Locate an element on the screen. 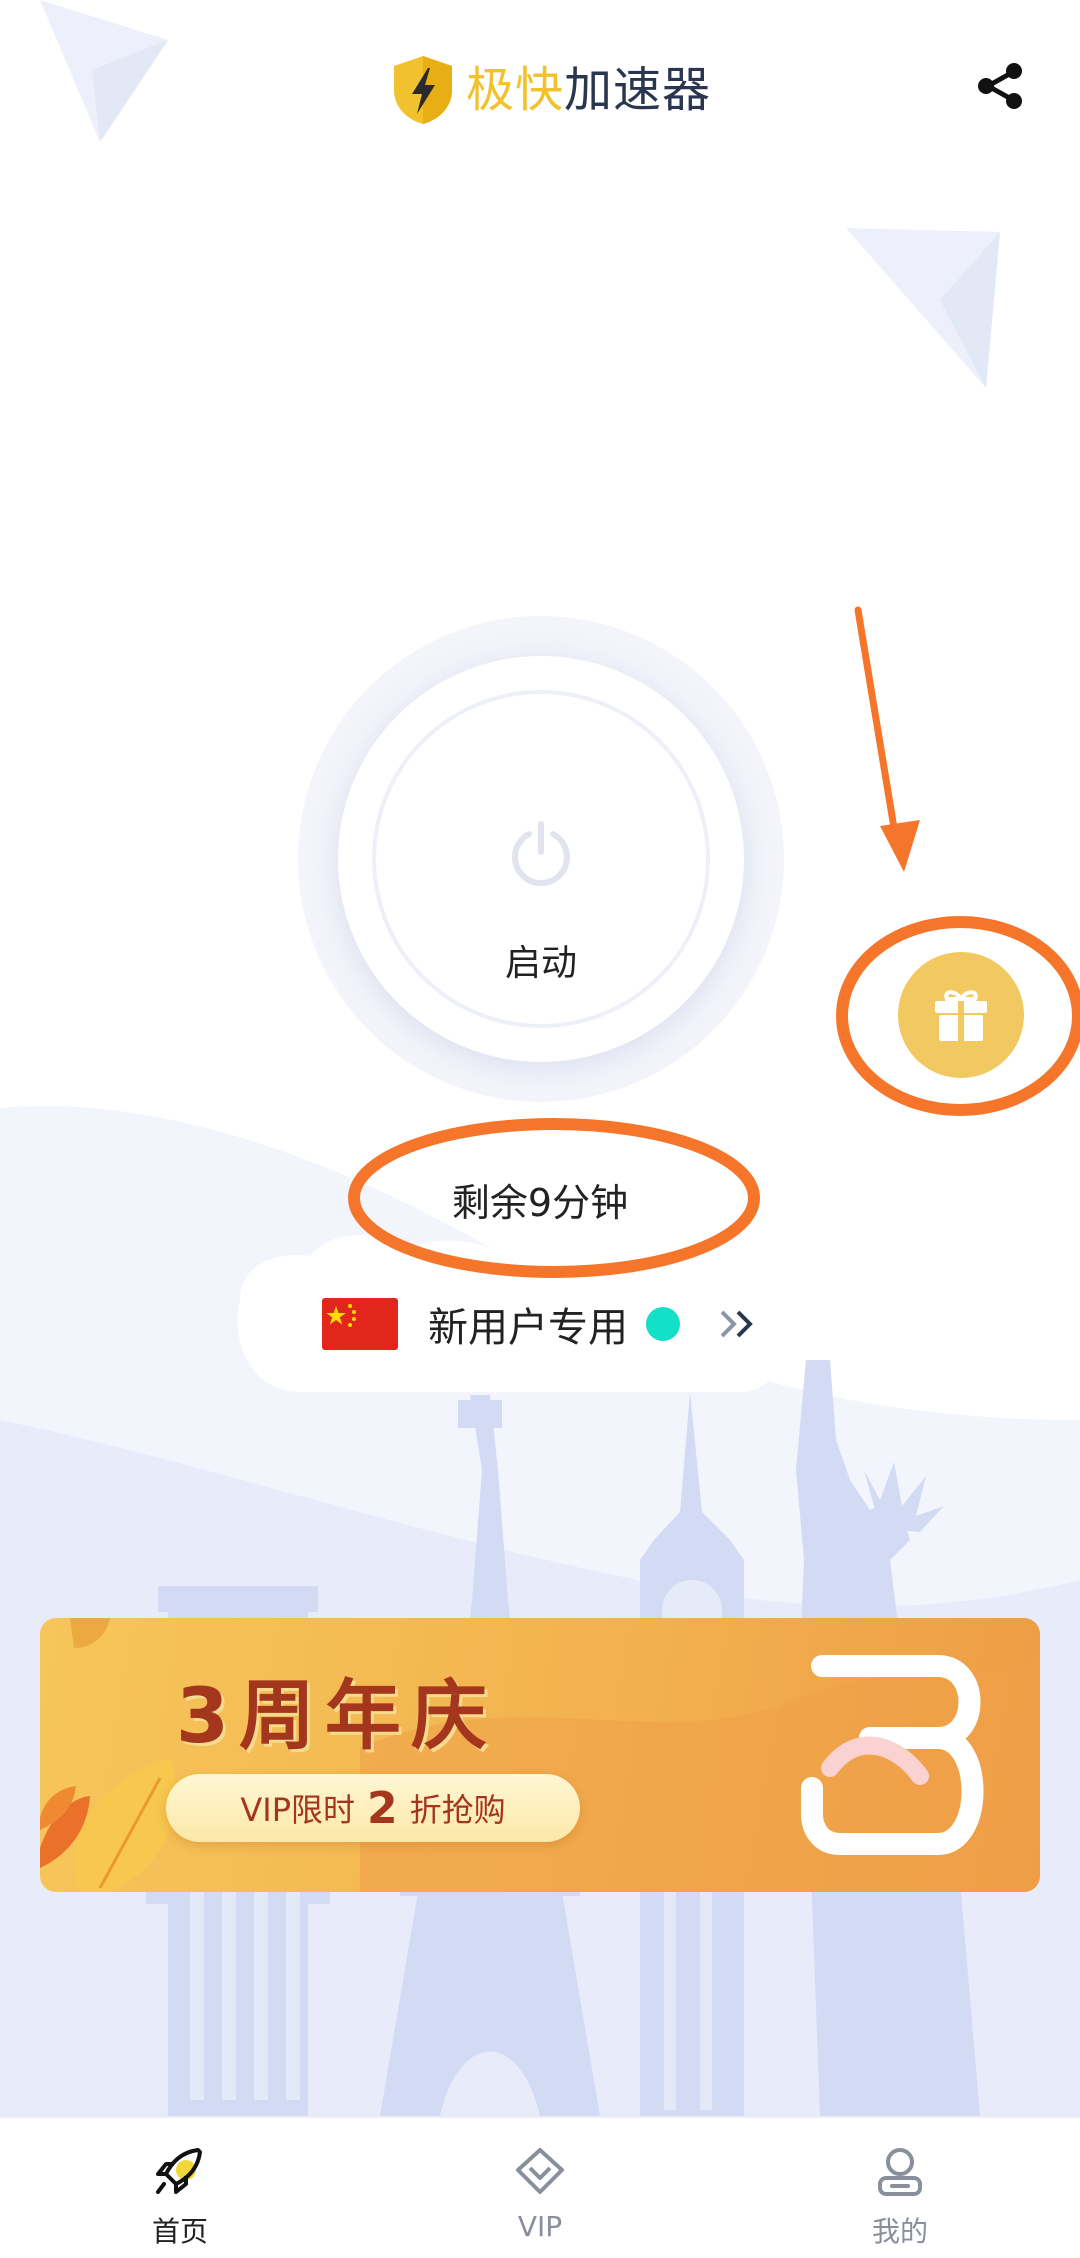  app-header: 极快加速器 is located at coordinates (540, 90).